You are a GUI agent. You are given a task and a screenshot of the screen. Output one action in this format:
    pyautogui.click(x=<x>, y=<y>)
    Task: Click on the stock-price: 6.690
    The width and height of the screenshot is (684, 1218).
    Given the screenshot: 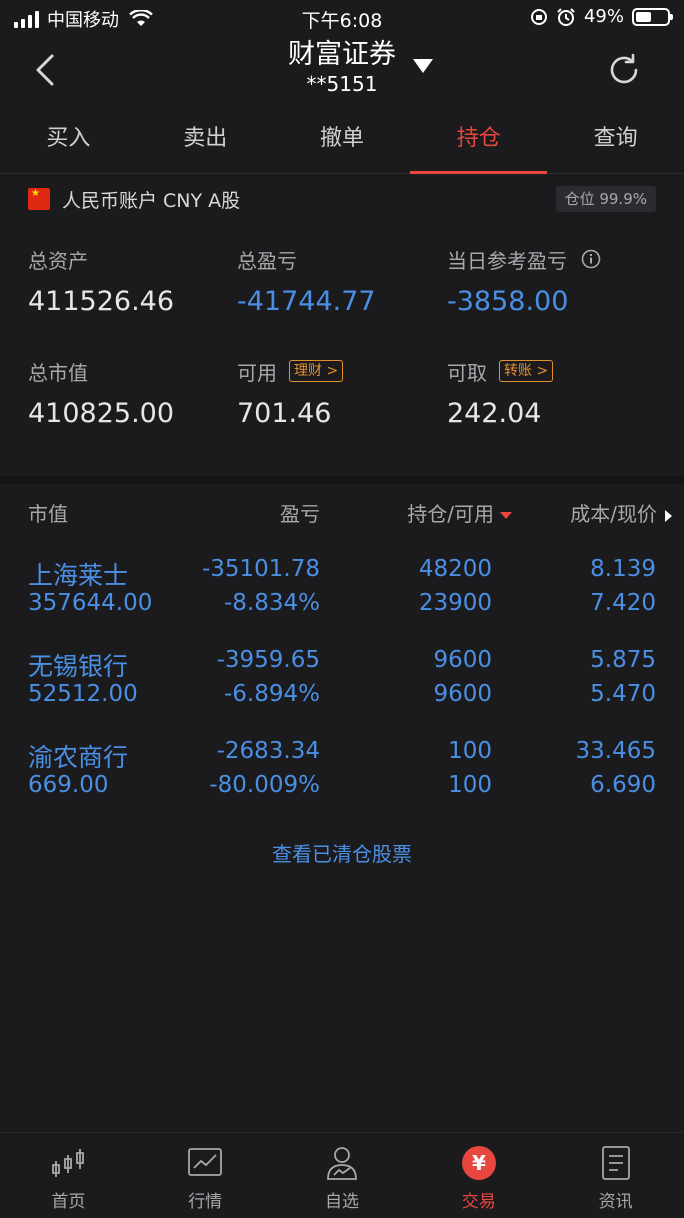 What is the action you would take?
    pyautogui.click(x=623, y=785)
    